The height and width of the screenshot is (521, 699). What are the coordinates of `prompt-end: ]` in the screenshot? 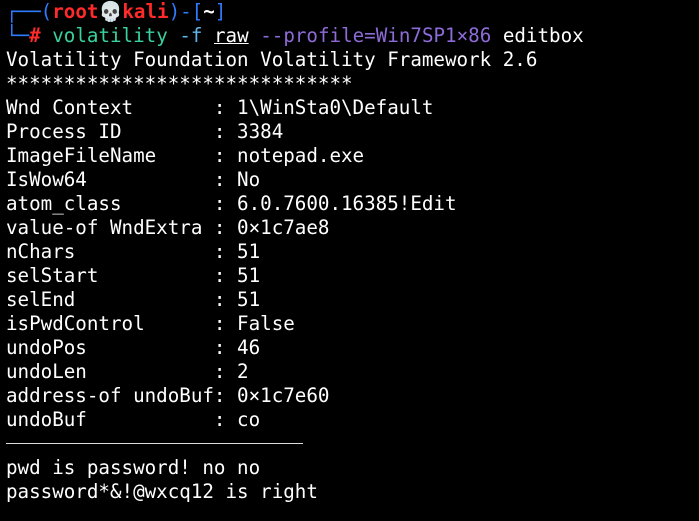 It's located at (220, 11).